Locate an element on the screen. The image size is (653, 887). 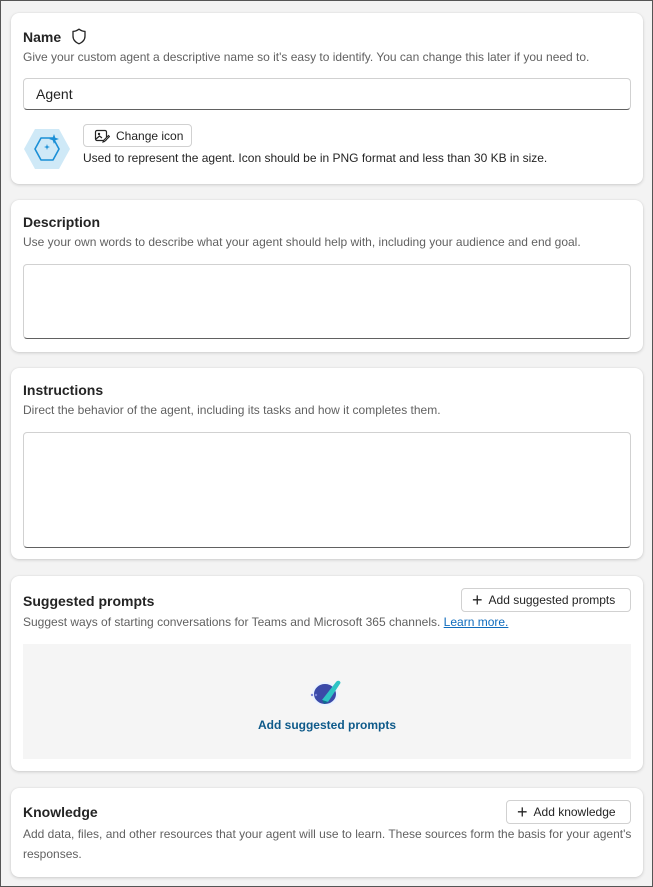
description-title: Description is located at coordinates (62, 222).